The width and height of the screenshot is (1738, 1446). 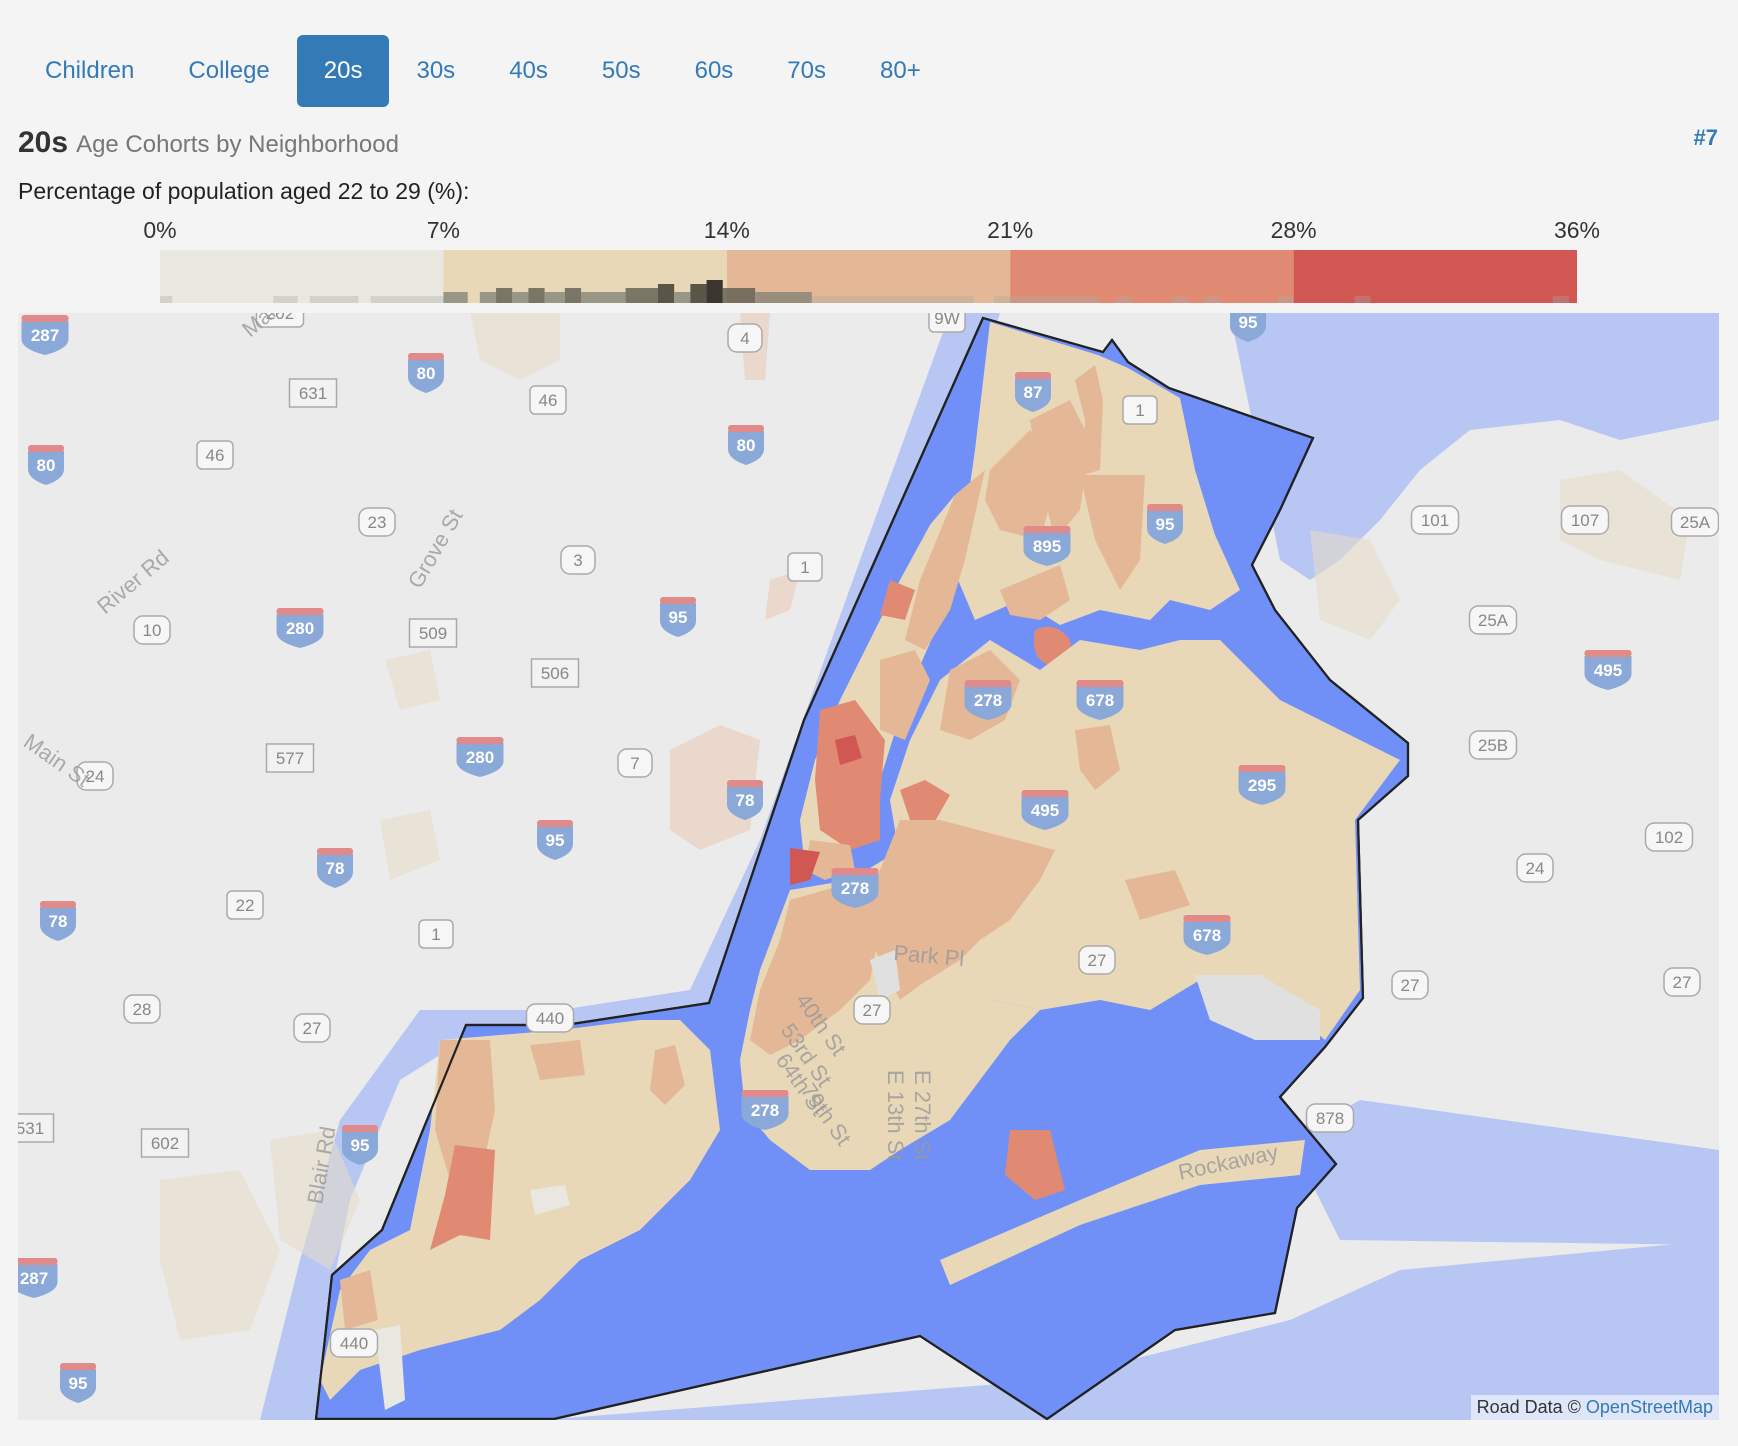 What do you see at coordinates (744, 338) in the screenshot?
I see `road-label-text: 4` at bounding box center [744, 338].